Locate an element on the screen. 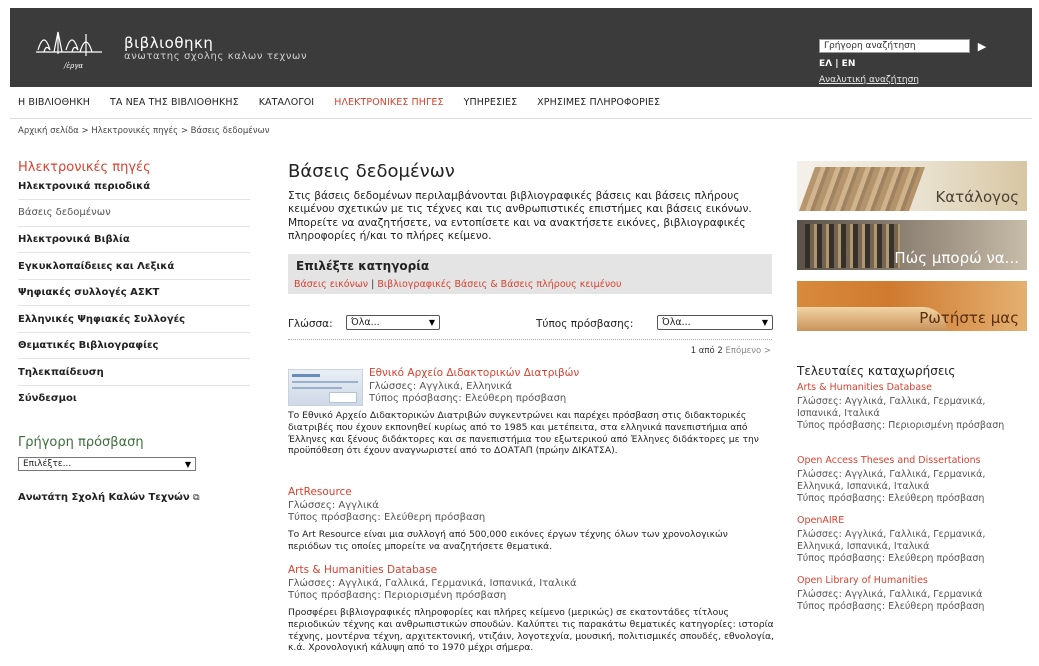 The image size is (1039, 666). entry-title: Εθνικό Αρχείο Διδακτορικών Διατριβών is located at coordinates (474, 373).